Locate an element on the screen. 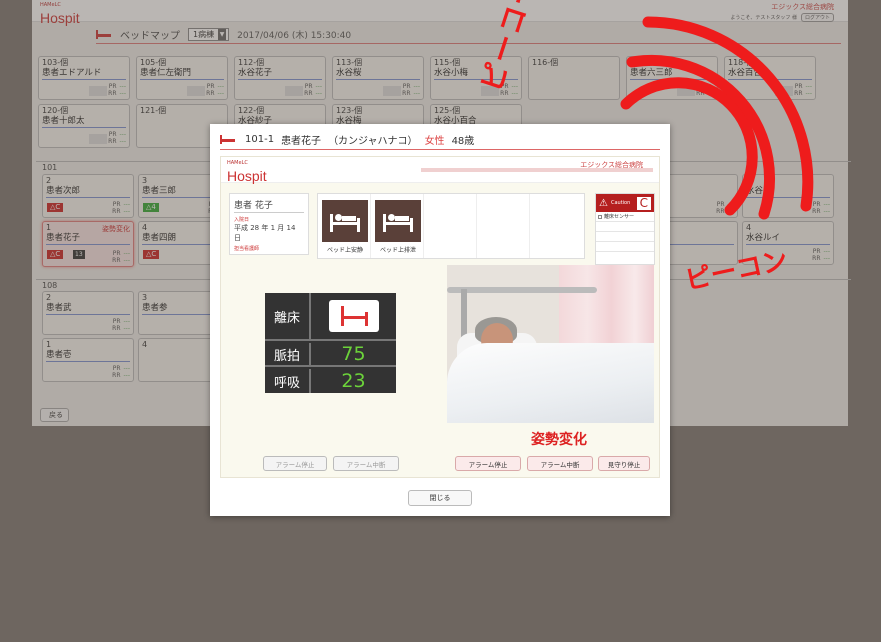 Image resolution: width=881 pixels, height=642 pixels. checkbox-icon is located at coordinates (600, 216).